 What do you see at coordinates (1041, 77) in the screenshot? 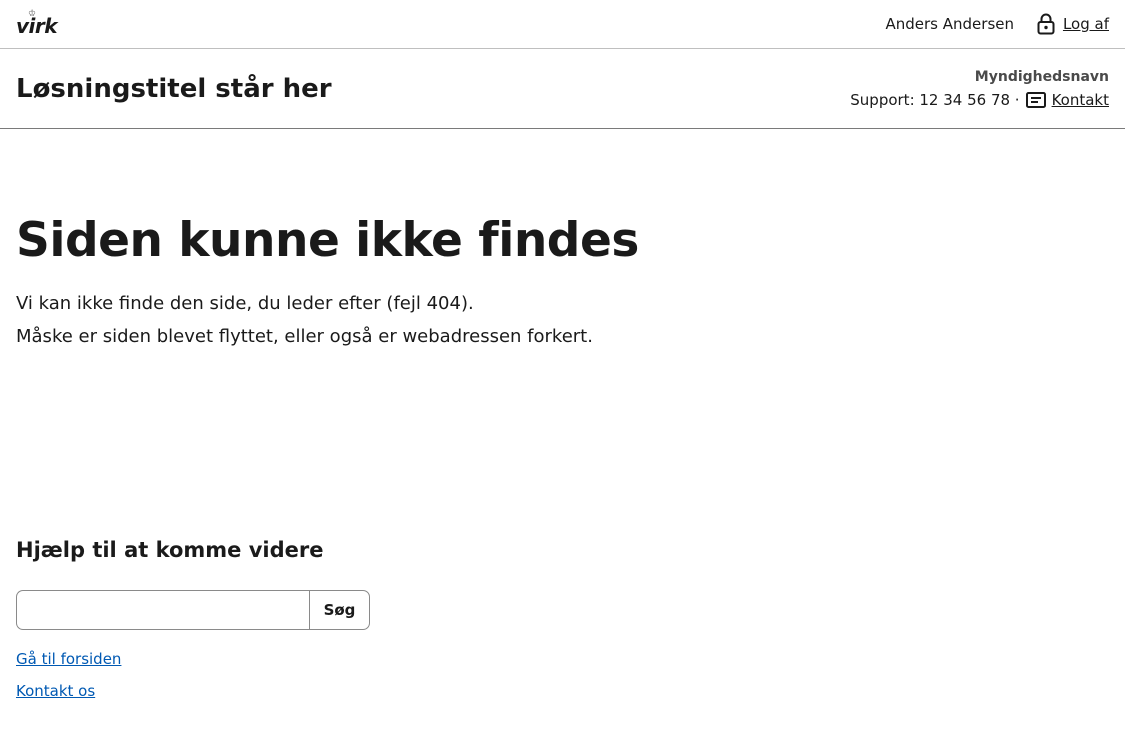
I see `authority-name: Myndighedsnavn` at bounding box center [1041, 77].